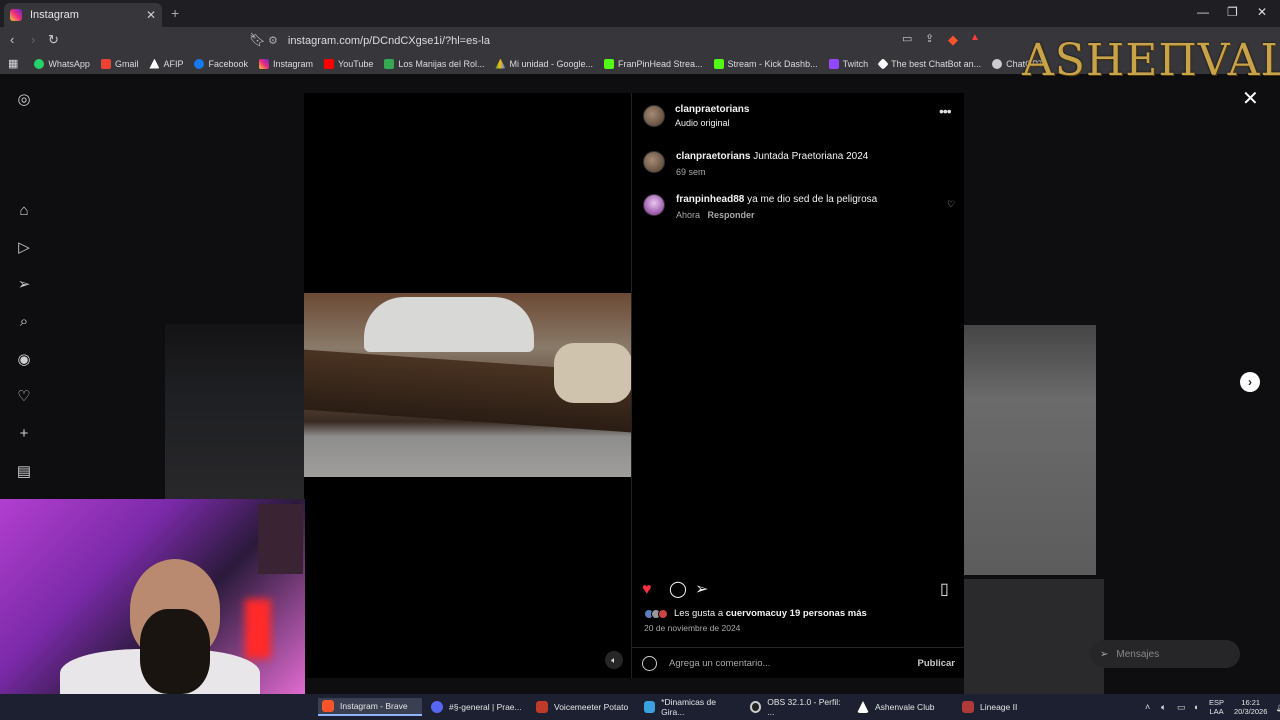 Image resolution: width=1280 pixels, height=720 pixels. What do you see at coordinates (945, 111) in the screenshot?
I see `more-options-icon: •••` at bounding box center [945, 111].